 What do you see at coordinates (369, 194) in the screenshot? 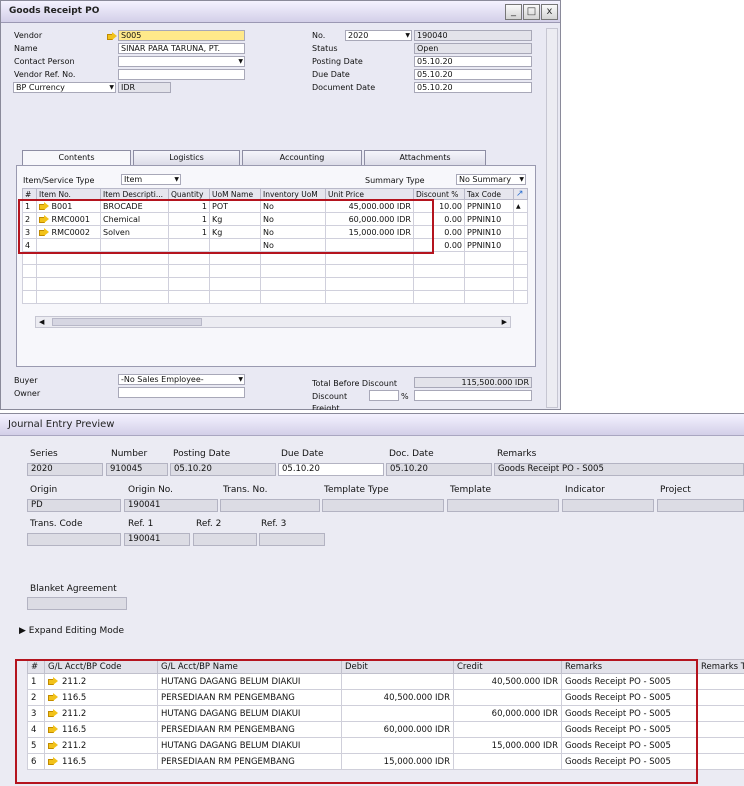
I see `col-header: Unit Price` at bounding box center [369, 194].